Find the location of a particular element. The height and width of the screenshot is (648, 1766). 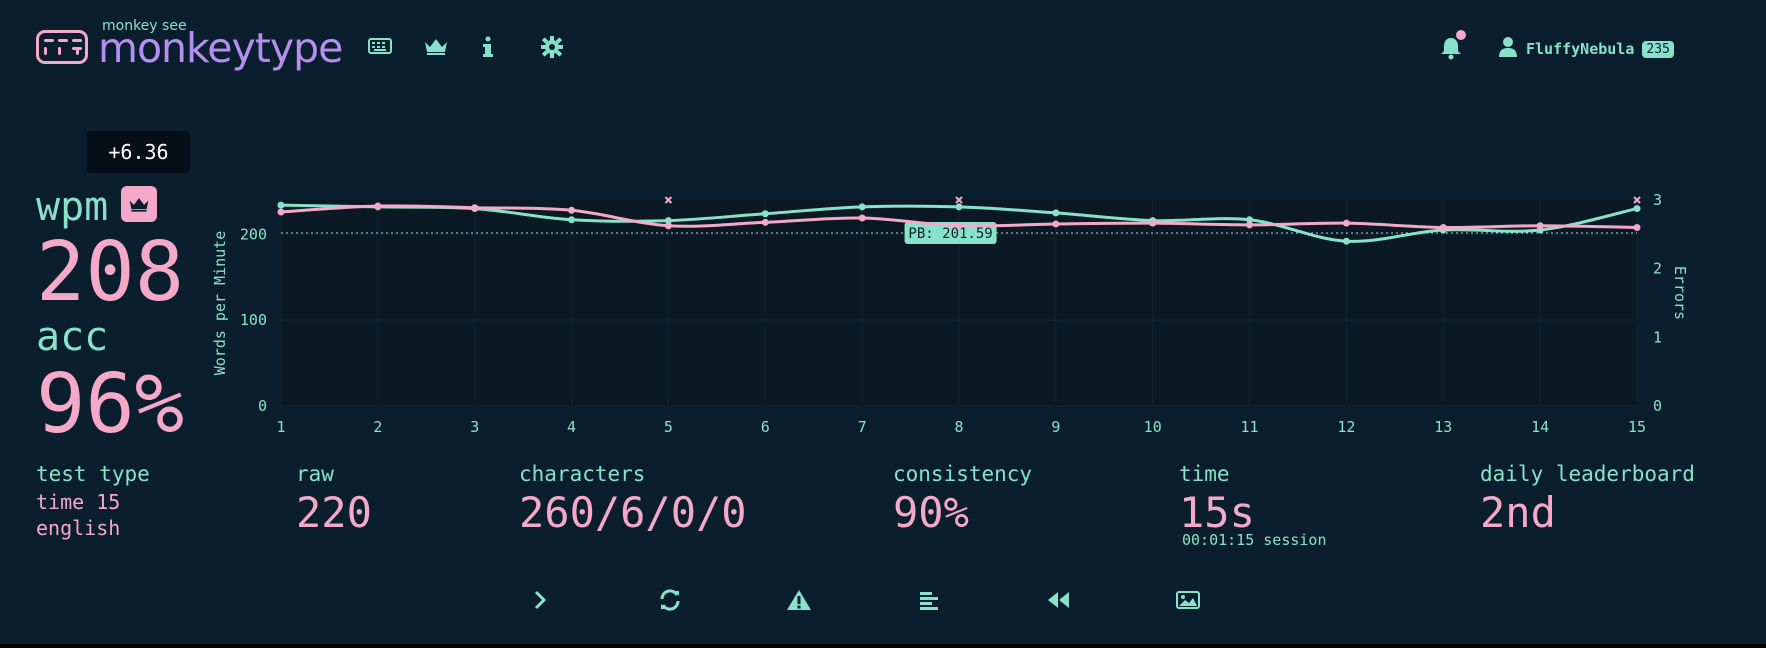

logo-text: monkeytype is located at coordinates (220, 48).